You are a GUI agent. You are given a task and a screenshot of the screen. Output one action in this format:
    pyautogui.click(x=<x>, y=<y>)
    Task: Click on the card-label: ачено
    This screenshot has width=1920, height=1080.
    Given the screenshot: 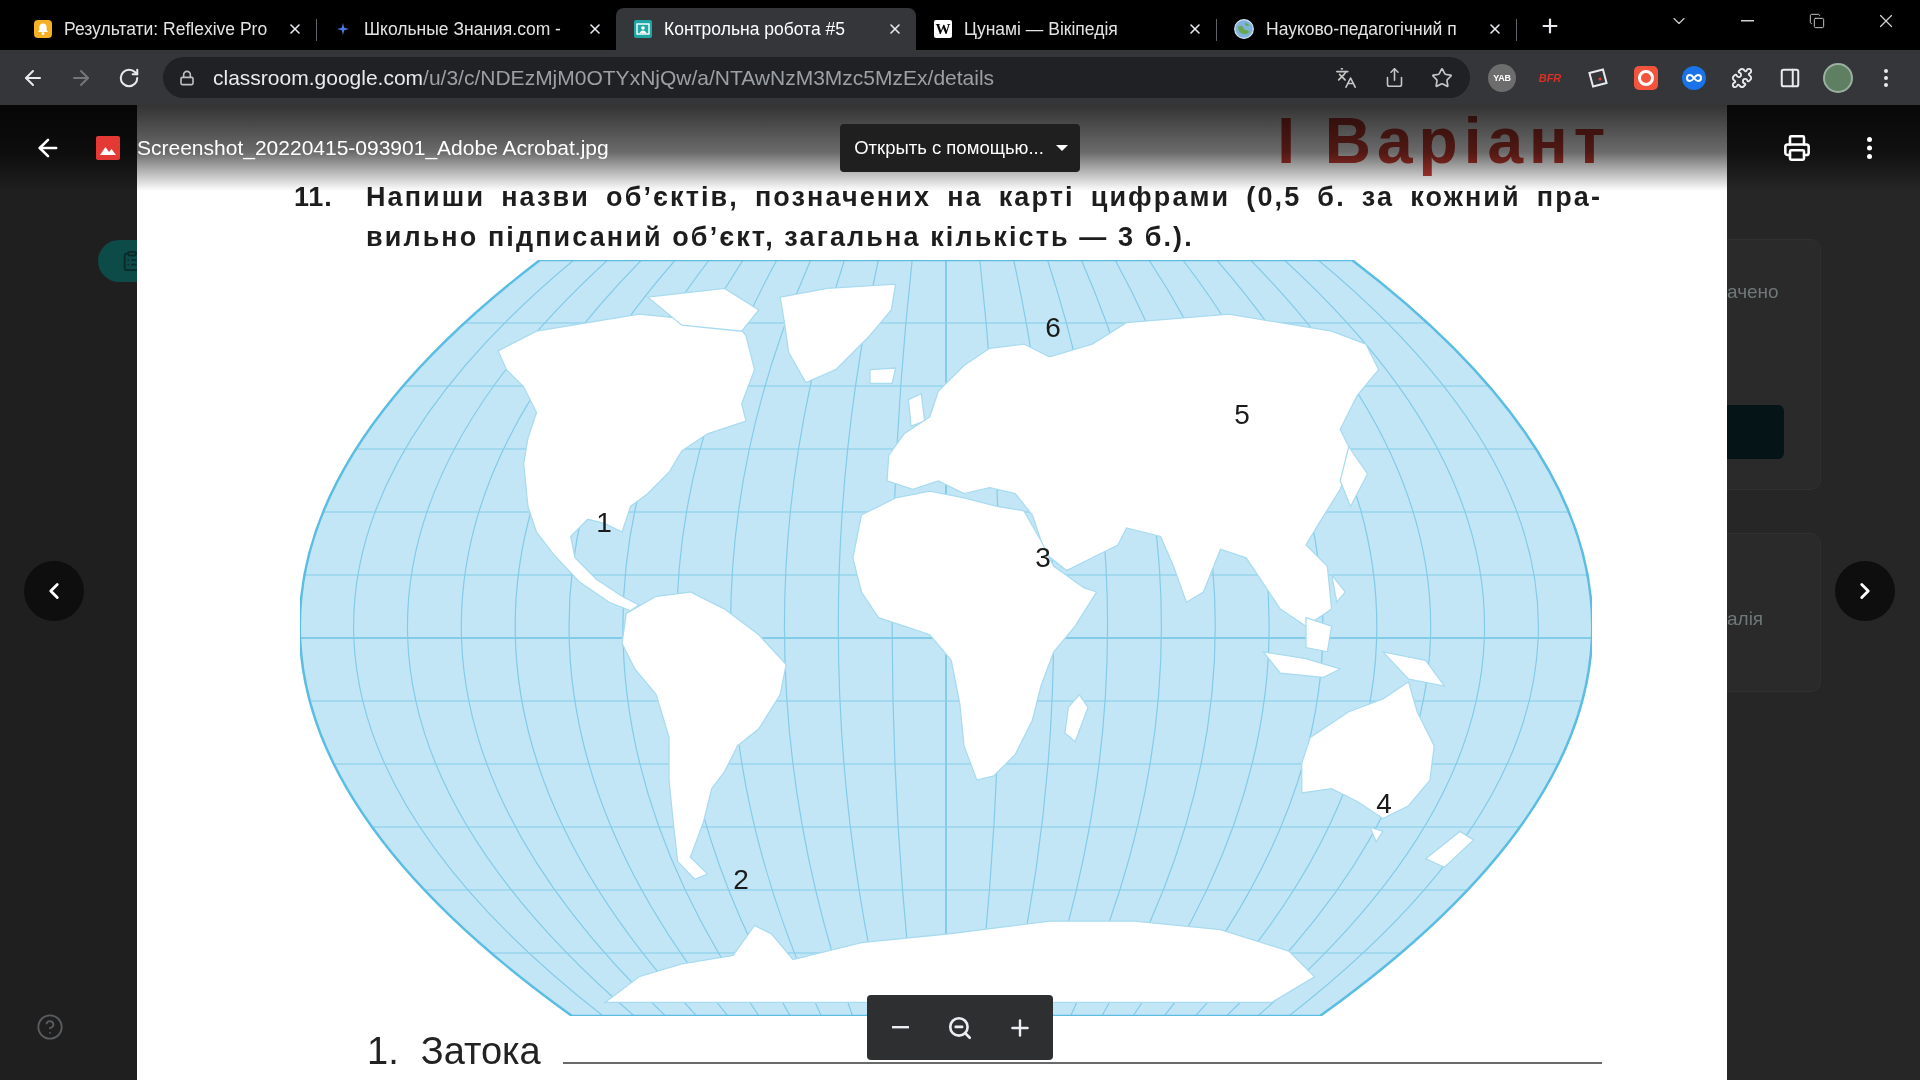 What is the action you would take?
    pyautogui.click(x=1753, y=292)
    